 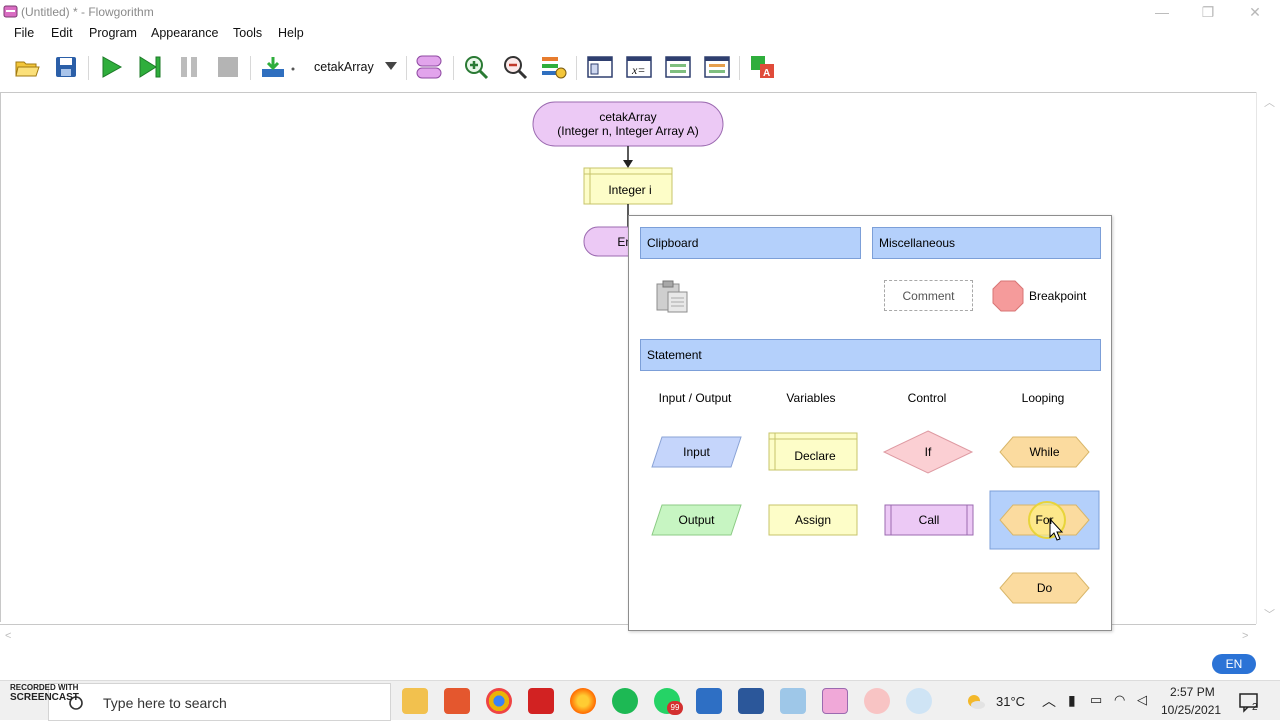 What do you see at coordinates (583, 701) in the screenshot?
I see `firefox-icon` at bounding box center [583, 701].